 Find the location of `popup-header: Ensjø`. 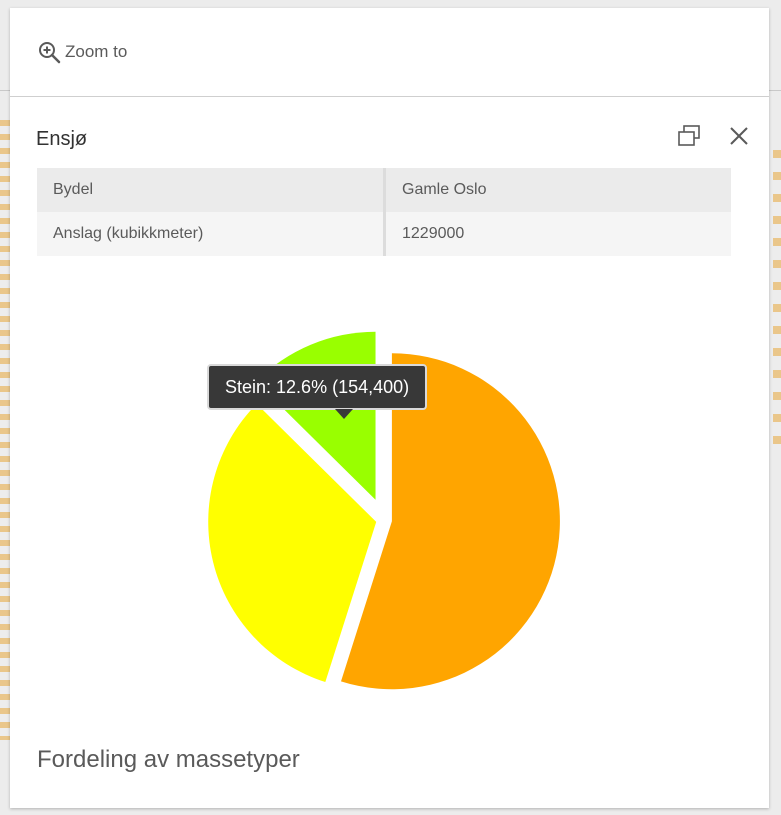

popup-header: Ensjø is located at coordinates (389, 130).